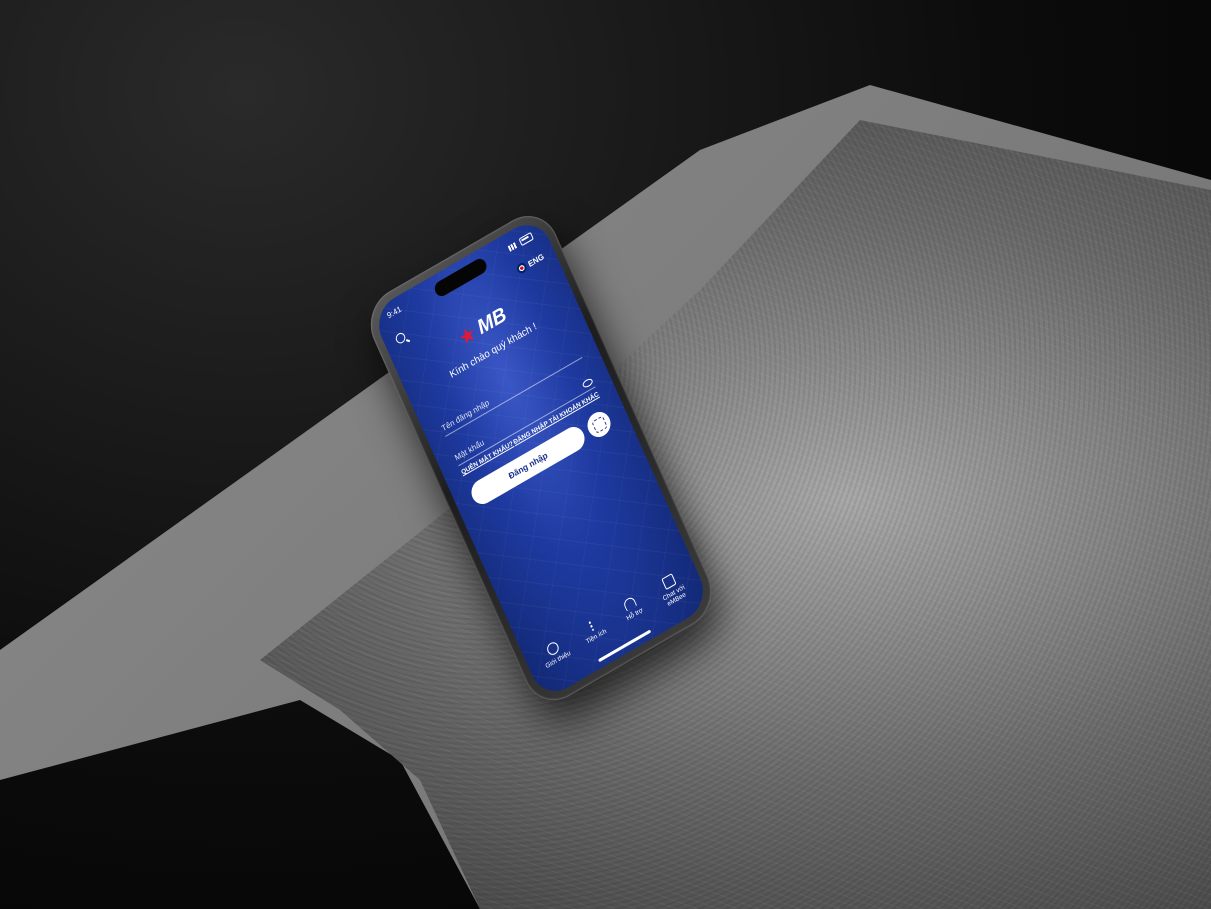 The height and width of the screenshot is (909, 1211). I want to click on nav-item-chat: Chat với eMBee, so click(672, 590).